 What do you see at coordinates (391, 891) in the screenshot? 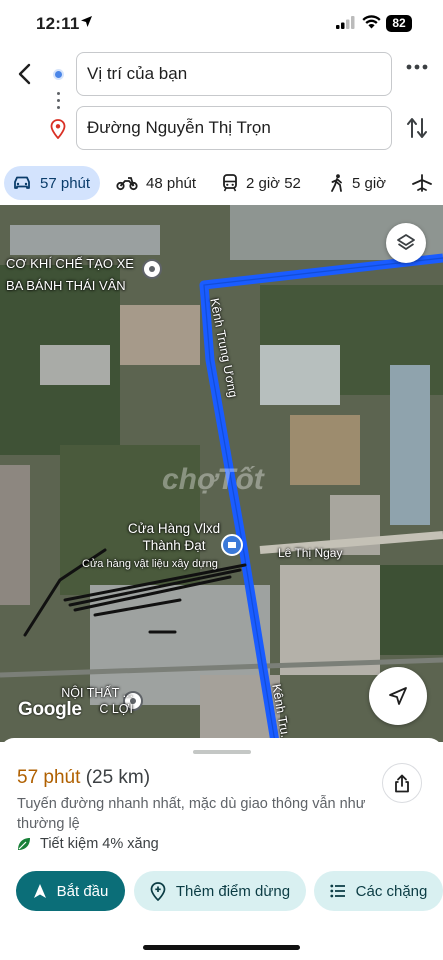
I see `steps-label: Các chặng` at bounding box center [391, 891].